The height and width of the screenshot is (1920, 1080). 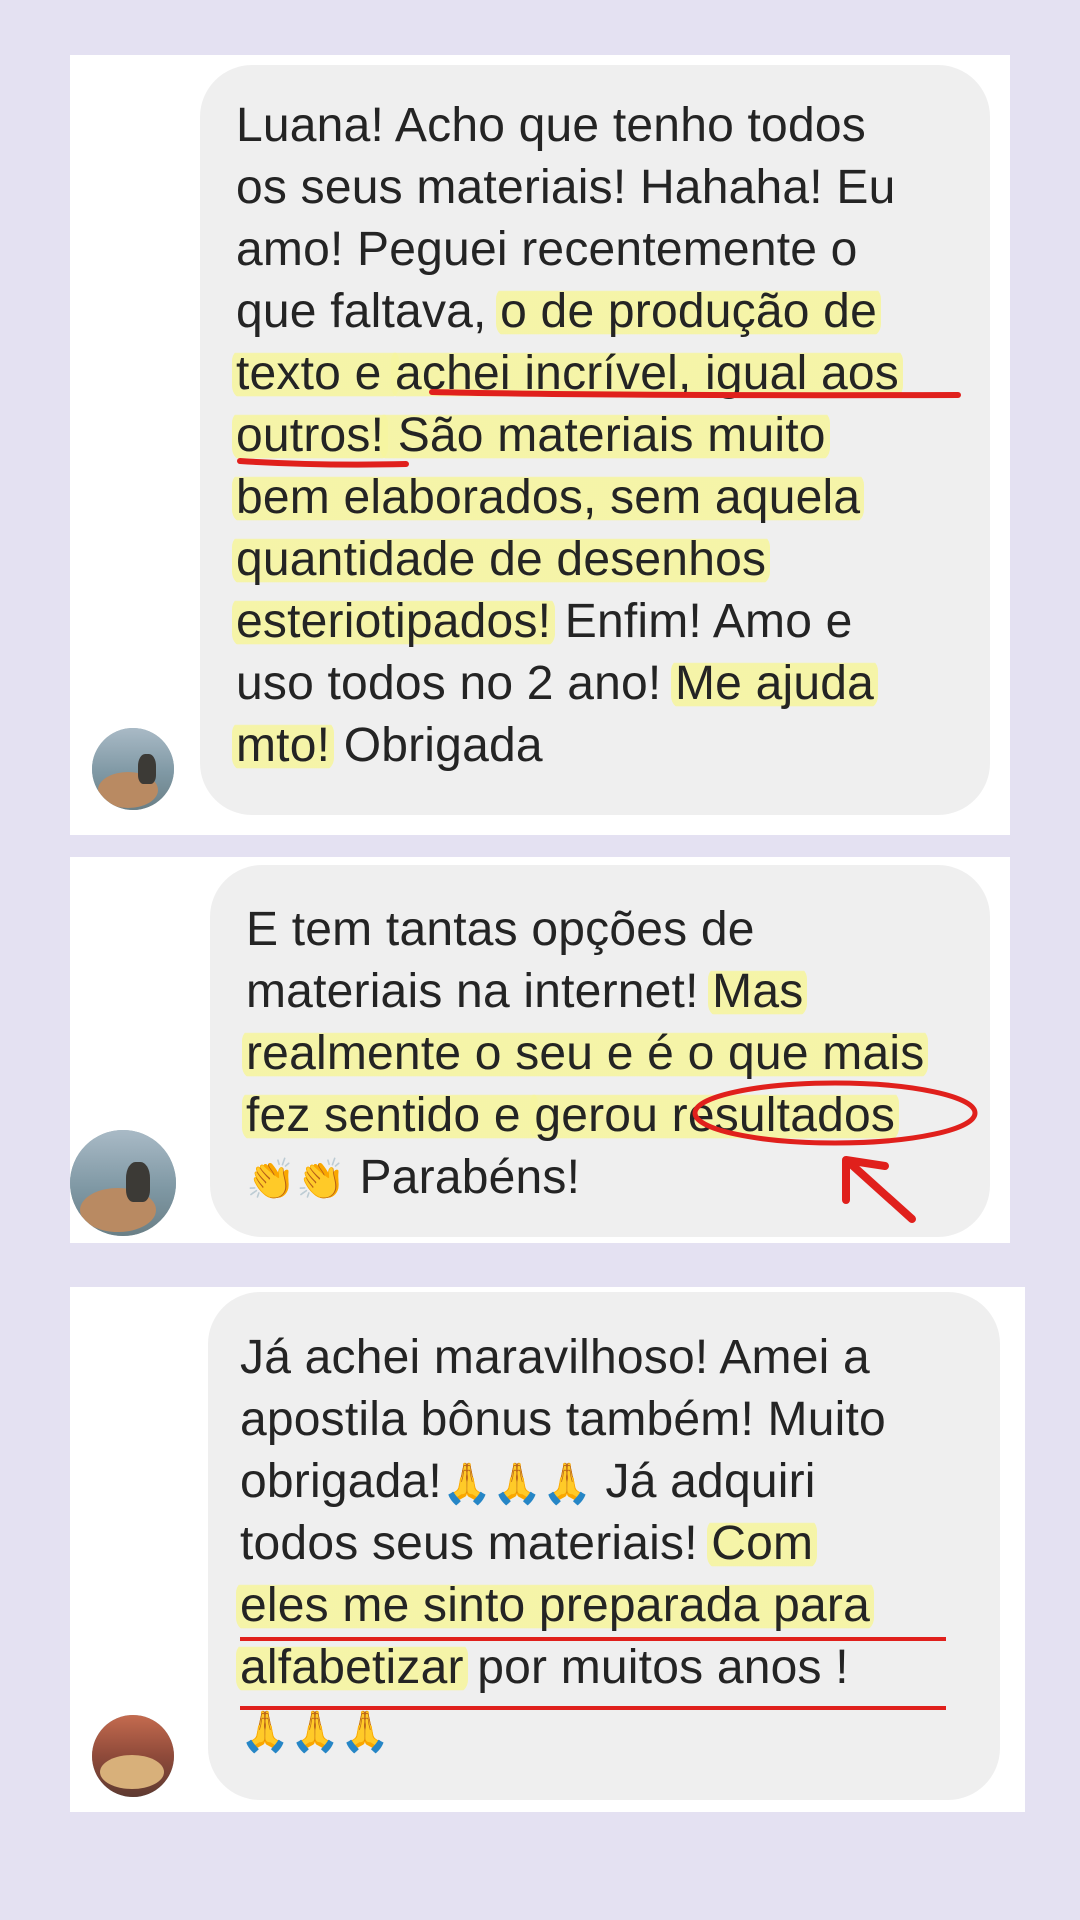 I want to click on highlighted-text: realmente o seu e é o que mais, so click(x=585, y=1053).